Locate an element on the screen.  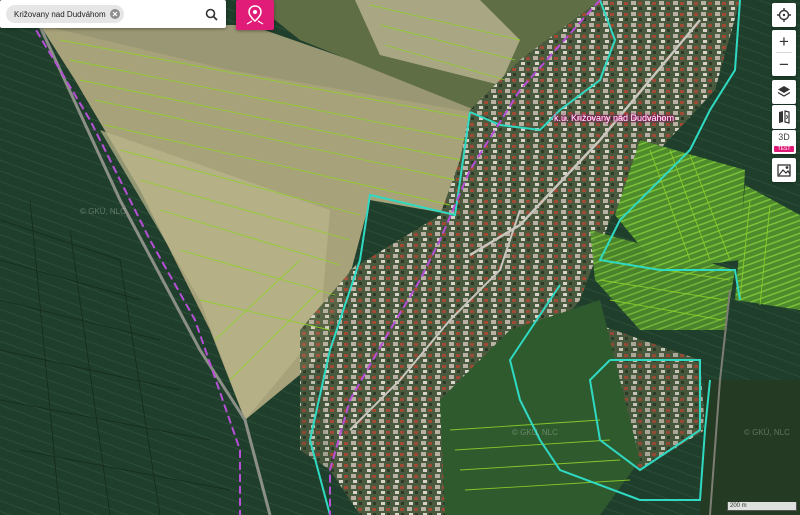
zoom-out-button: − is located at coordinates (784, 64).